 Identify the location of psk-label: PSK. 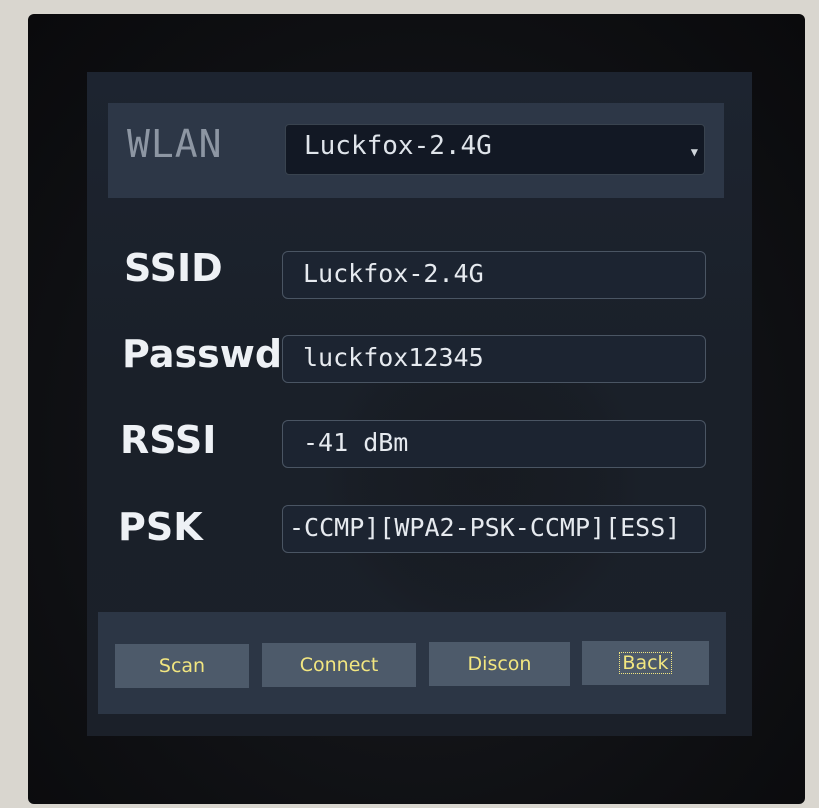
(160, 527).